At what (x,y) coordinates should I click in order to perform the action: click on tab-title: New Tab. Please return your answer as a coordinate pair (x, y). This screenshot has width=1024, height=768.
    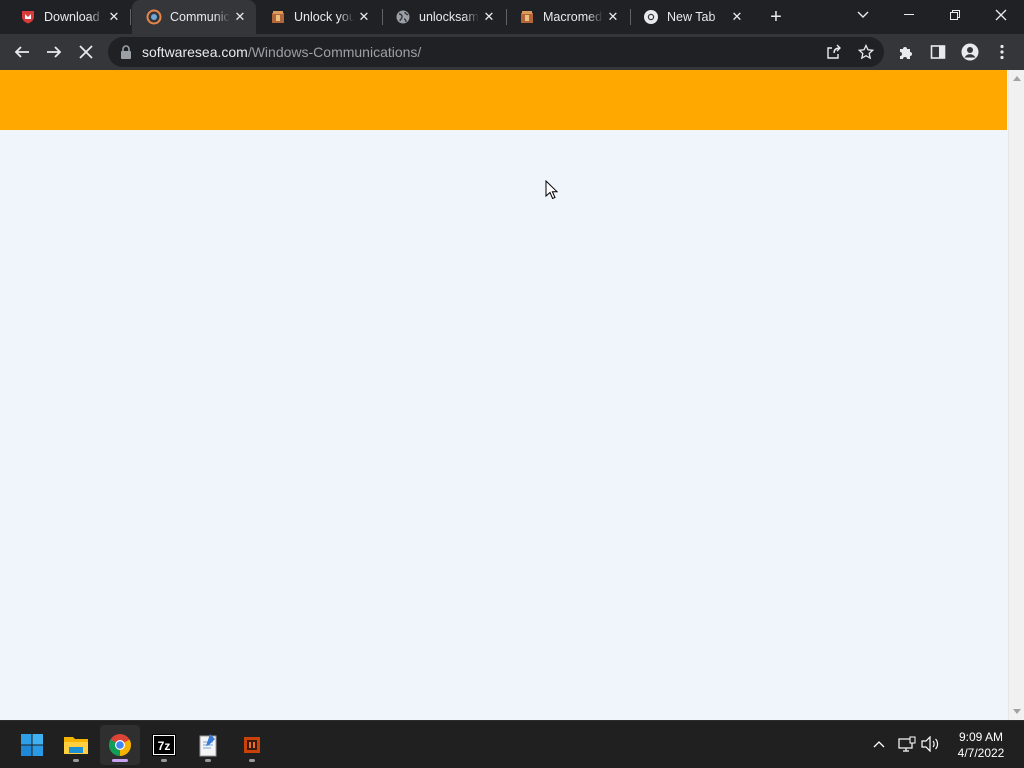
    Looking at the image, I should click on (691, 17).